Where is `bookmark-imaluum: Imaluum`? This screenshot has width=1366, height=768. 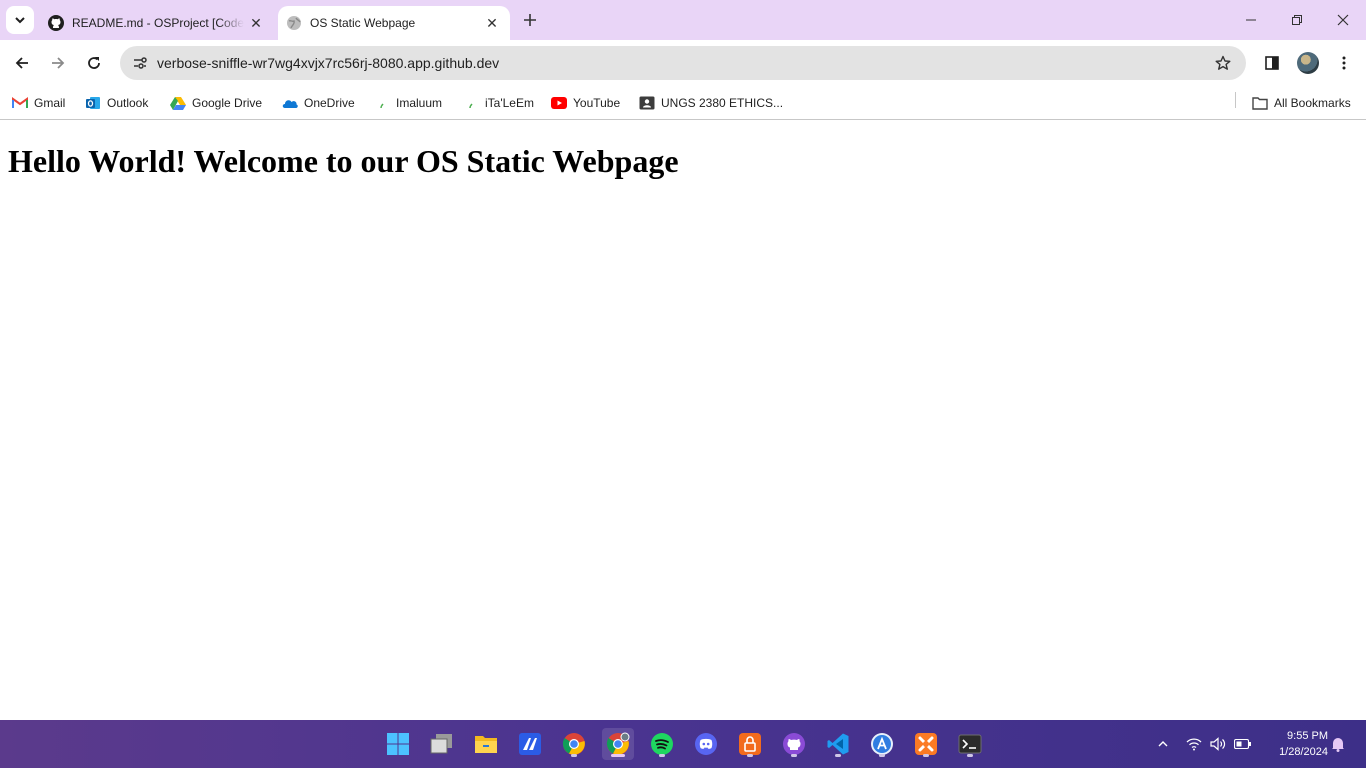 bookmark-imaluum: Imaluum is located at coordinates (408, 103).